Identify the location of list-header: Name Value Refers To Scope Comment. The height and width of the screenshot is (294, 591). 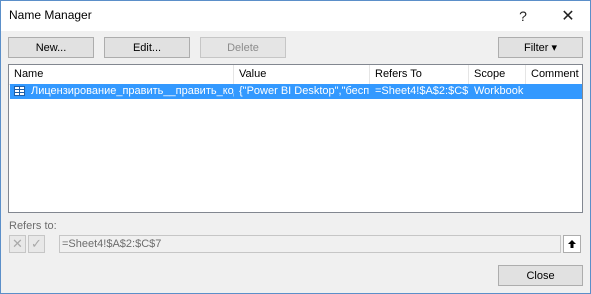
(295, 75).